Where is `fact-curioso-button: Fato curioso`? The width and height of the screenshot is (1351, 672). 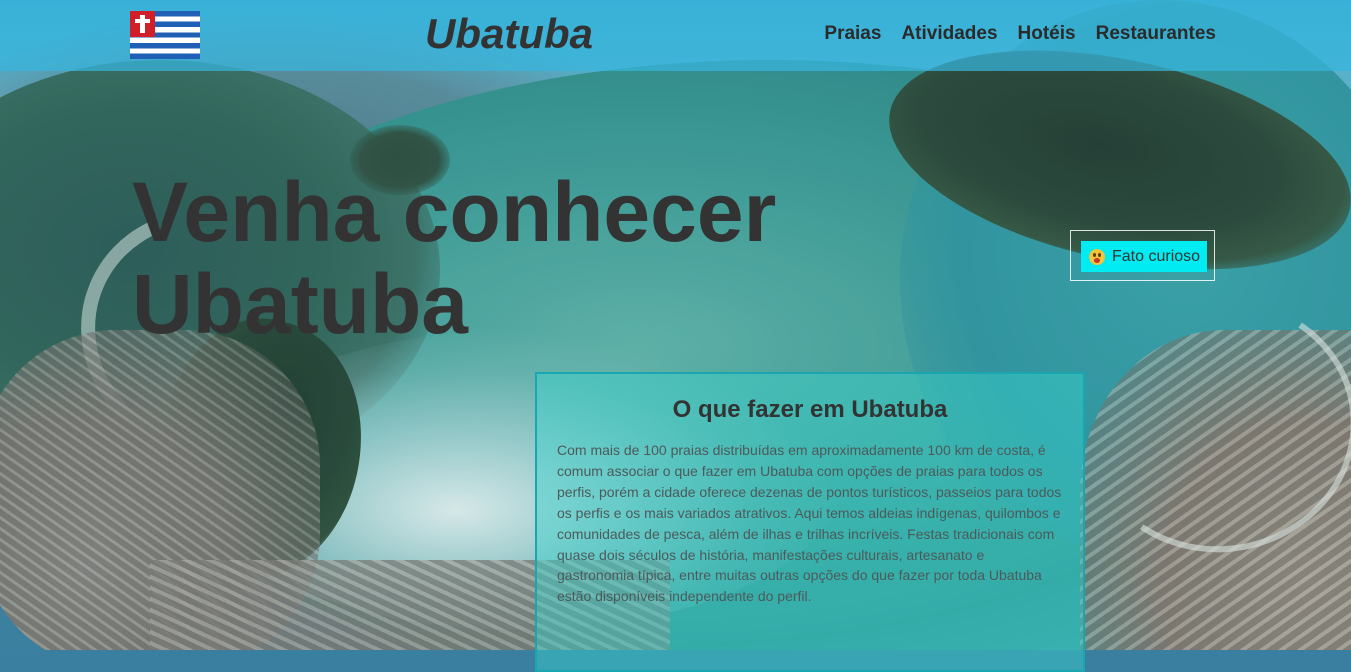
fact-curioso-button: Fato curioso is located at coordinates (1144, 256).